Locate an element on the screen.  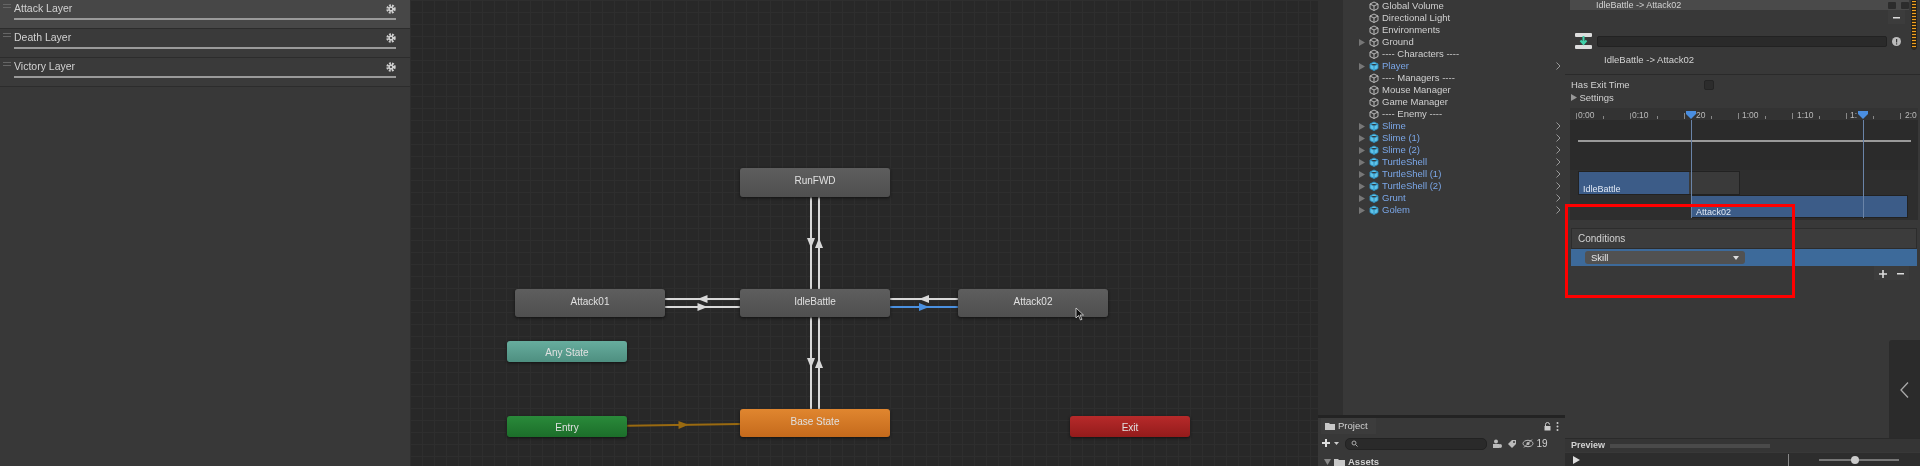
folder-item: Assets is located at coordinates (1364, 460).